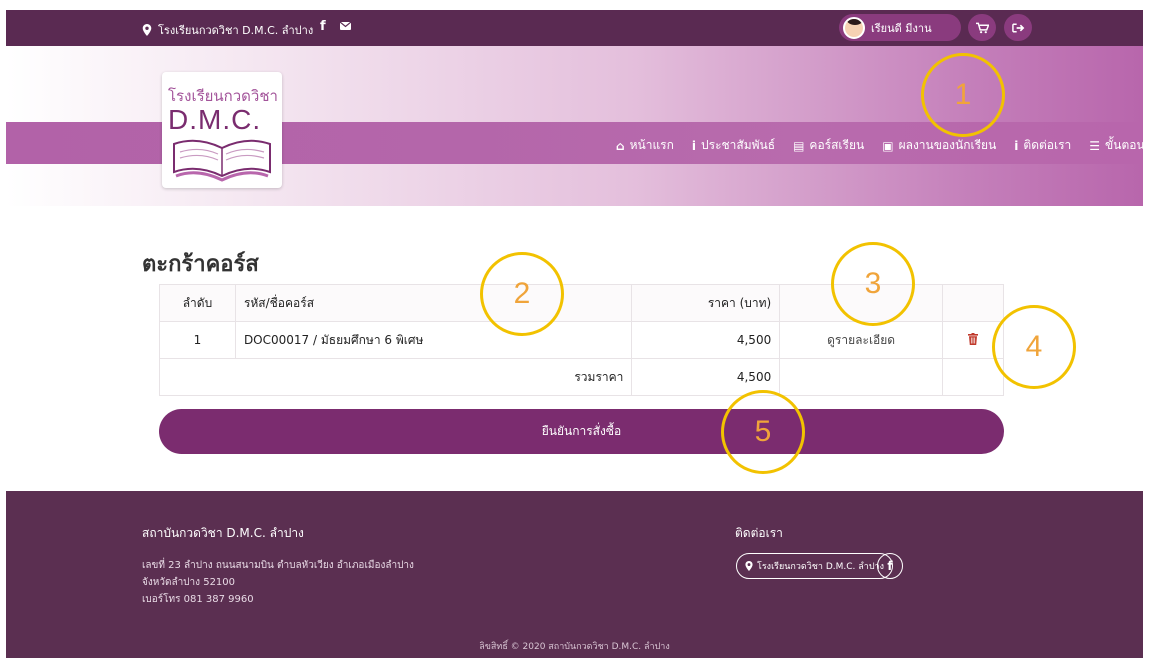  Describe the element at coordinates (581, 431) in the screenshot. I see `confirm-order-button: ยืนยันการสั่งซื้อ` at that location.